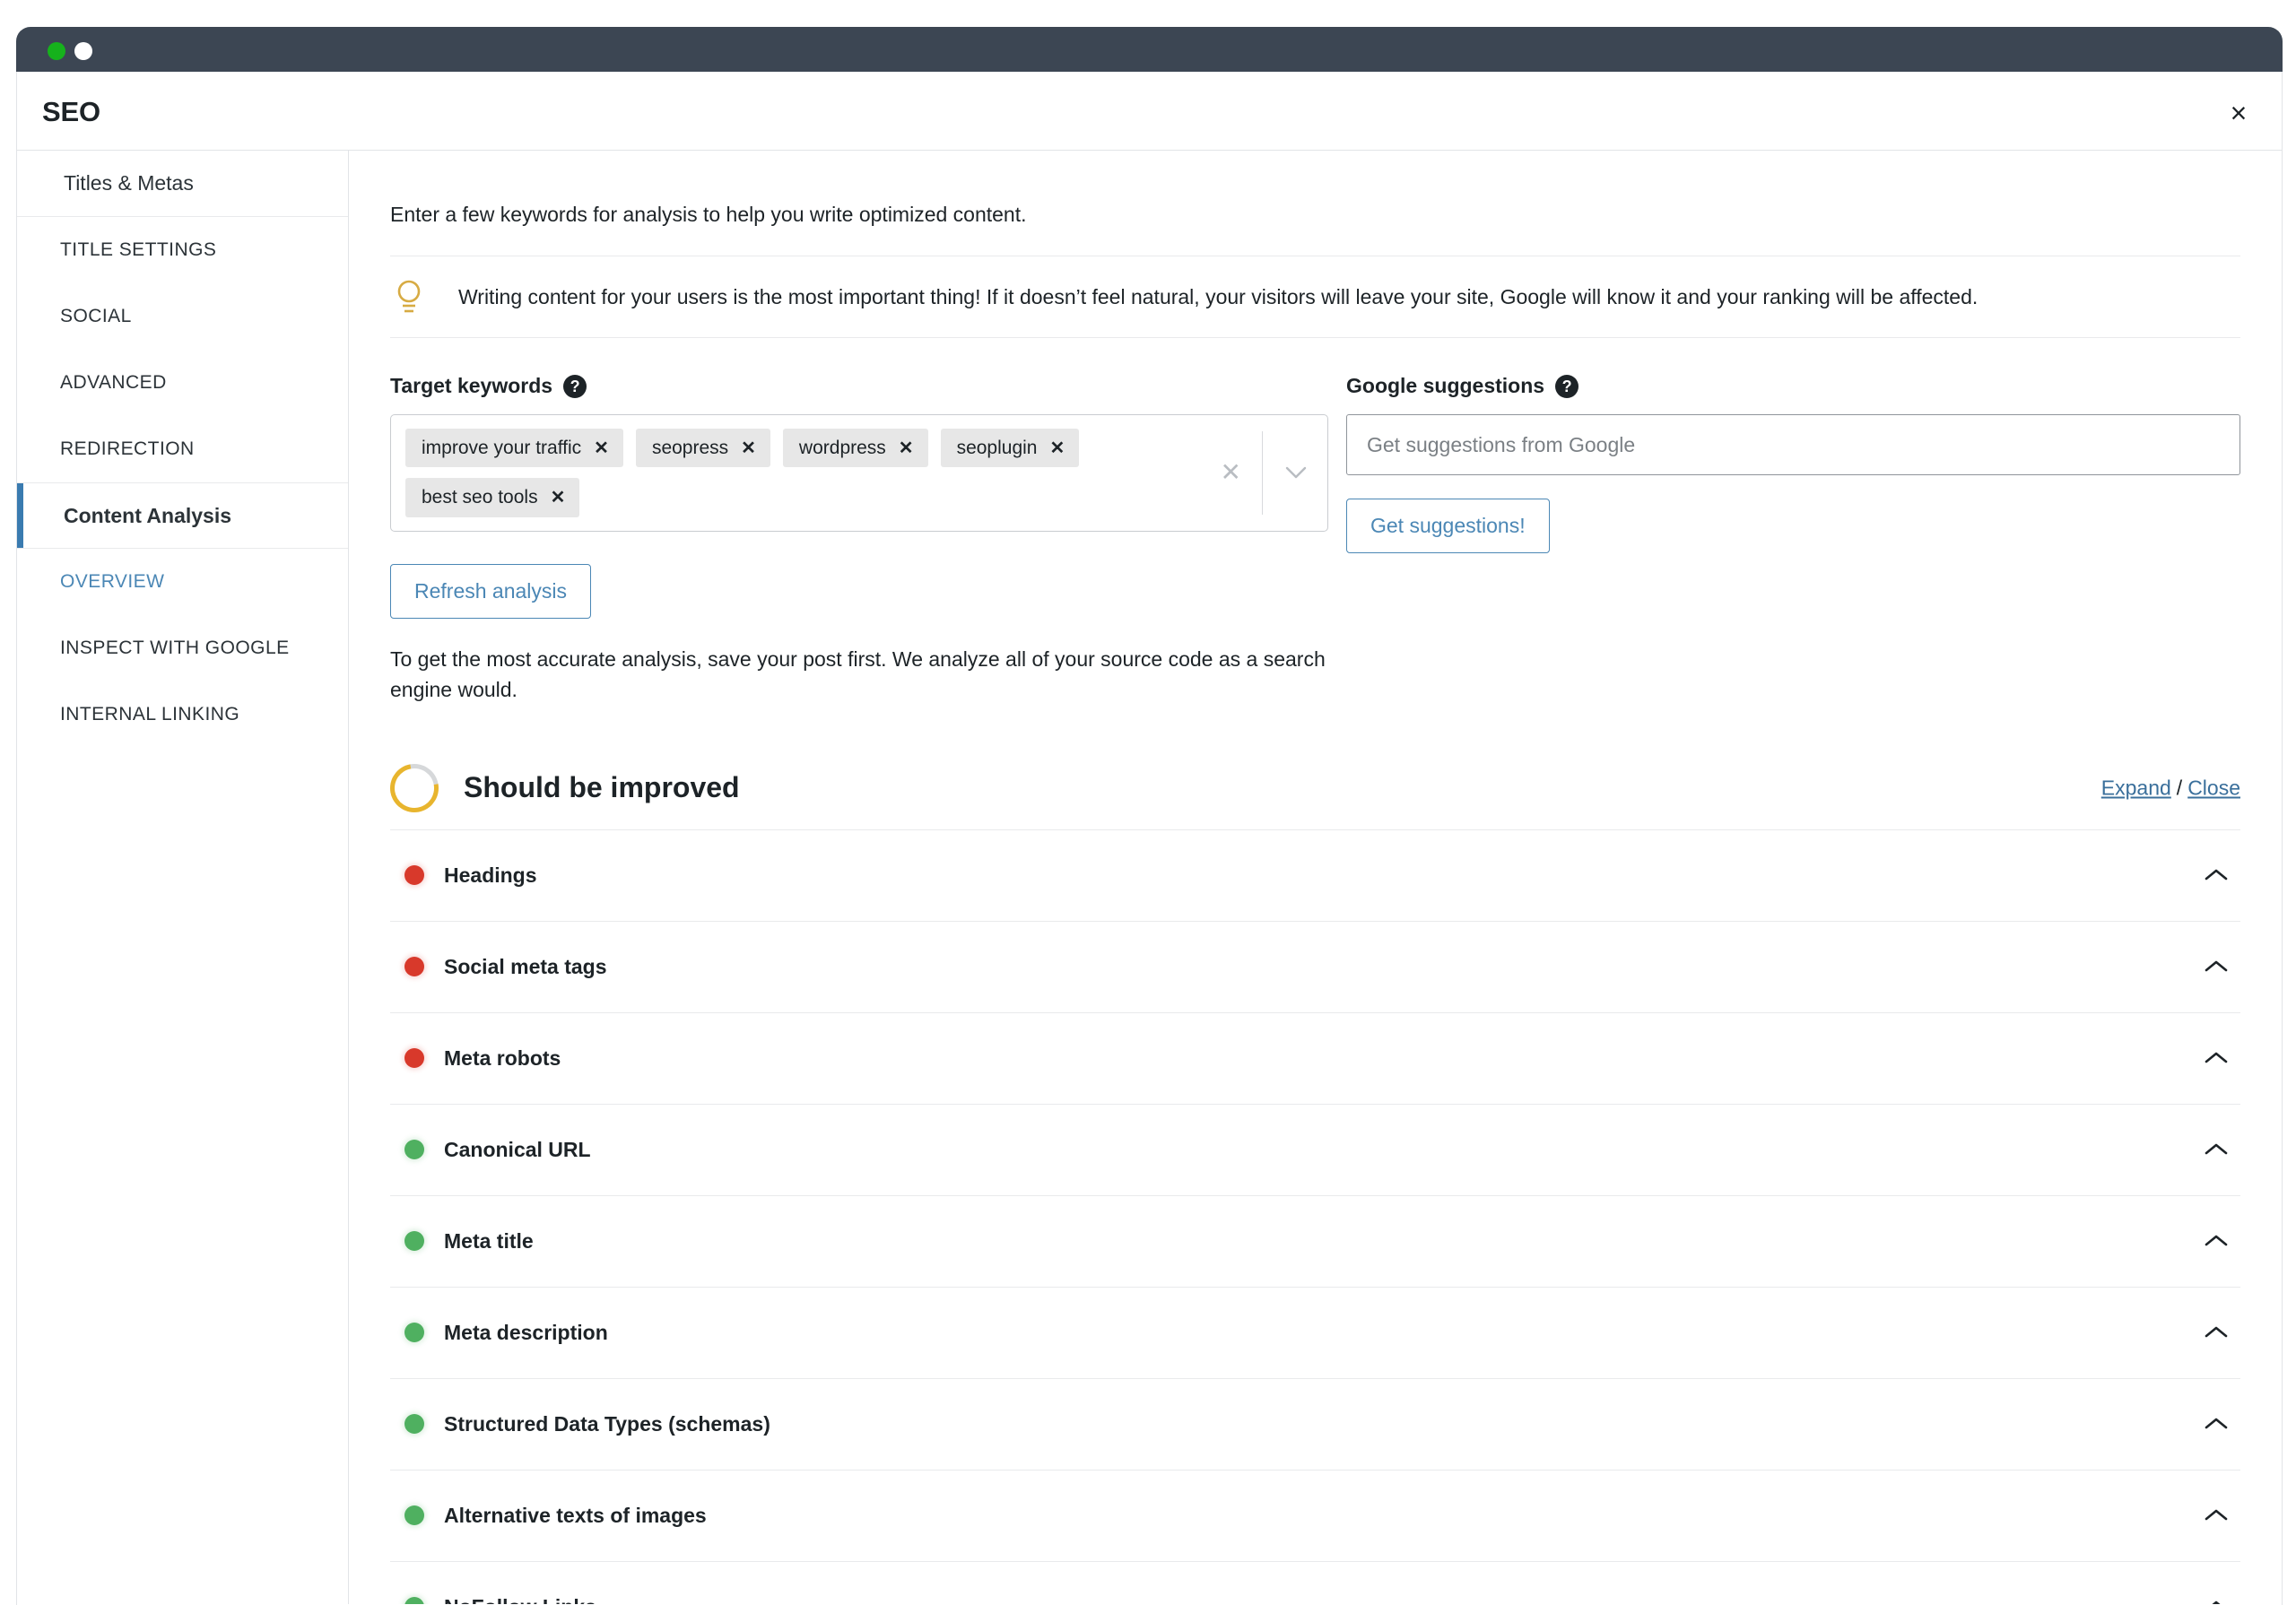  Describe the element at coordinates (1149, 49) in the screenshot. I see `browser-titlebar` at that location.